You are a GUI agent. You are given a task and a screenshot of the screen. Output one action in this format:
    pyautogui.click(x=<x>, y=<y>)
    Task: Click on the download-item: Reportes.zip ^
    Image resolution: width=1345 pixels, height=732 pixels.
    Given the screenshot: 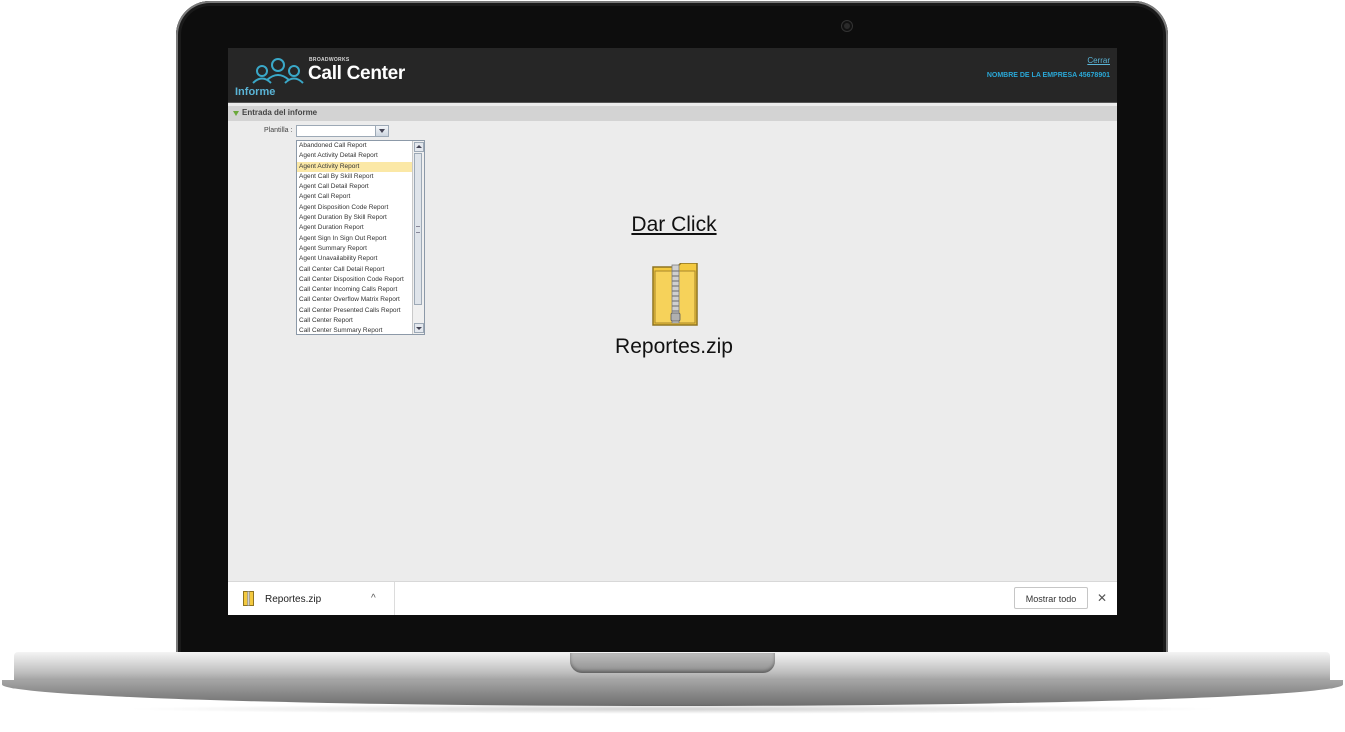 What is the action you would take?
    pyautogui.click(x=311, y=598)
    